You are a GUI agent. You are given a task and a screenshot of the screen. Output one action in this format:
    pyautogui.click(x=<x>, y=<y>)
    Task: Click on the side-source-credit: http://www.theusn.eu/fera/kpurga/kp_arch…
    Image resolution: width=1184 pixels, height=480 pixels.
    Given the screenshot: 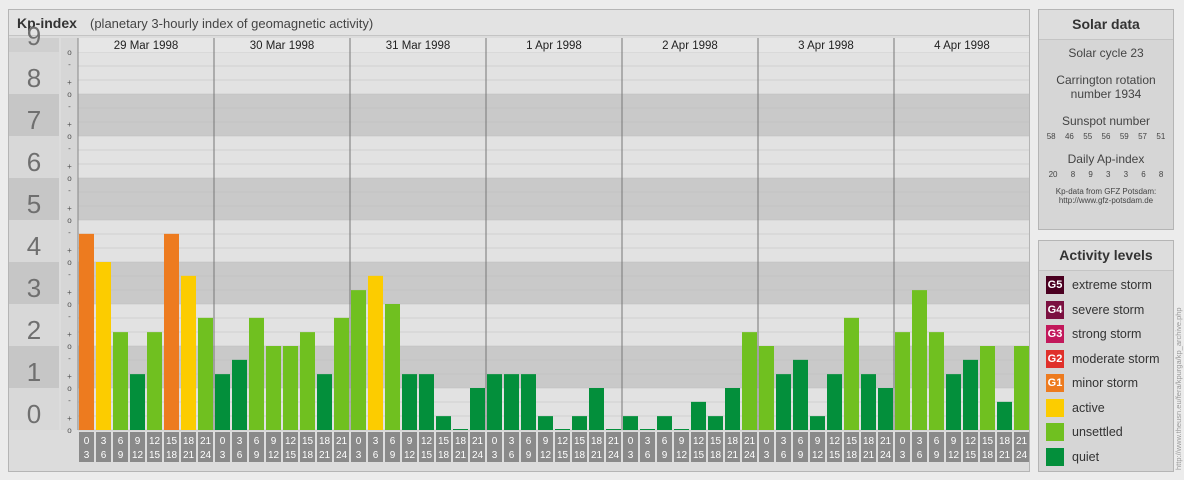 What is the action you would take?
    pyautogui.click(x=1178, y=388)
    